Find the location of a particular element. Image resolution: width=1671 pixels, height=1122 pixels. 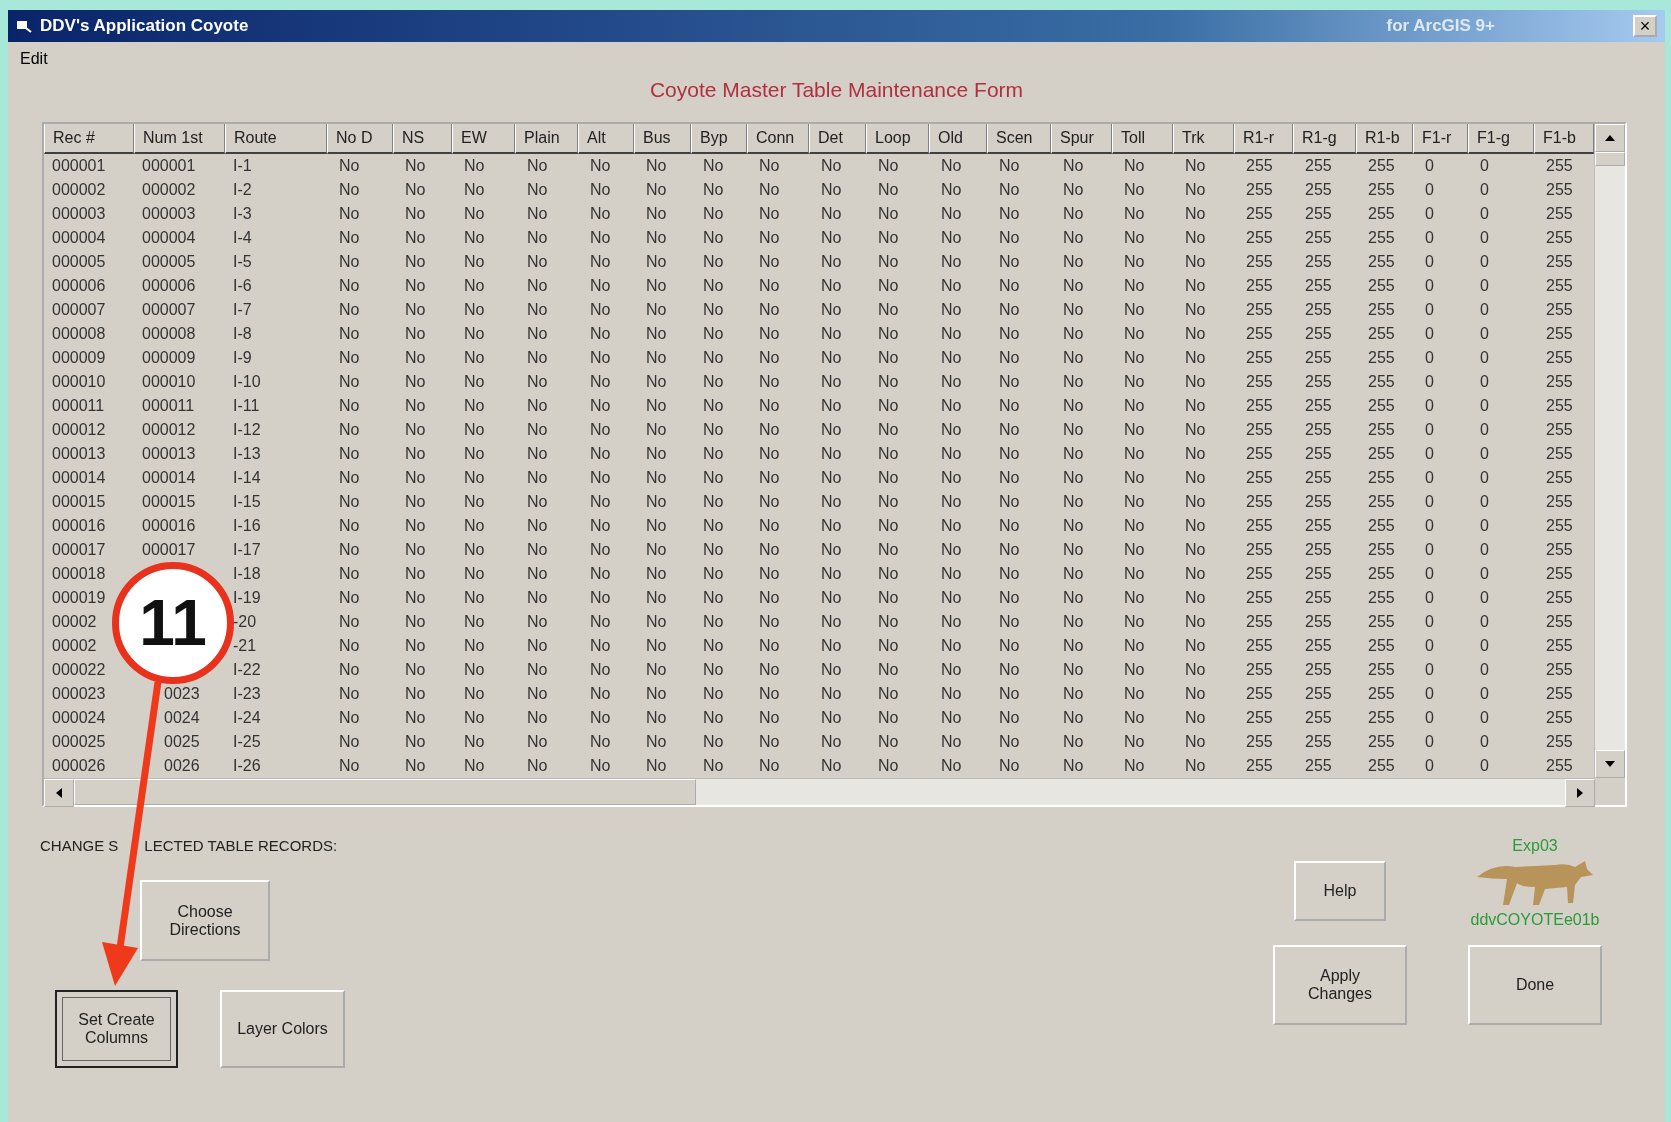

column-header: Trk is located at coordinates (1203, 139).